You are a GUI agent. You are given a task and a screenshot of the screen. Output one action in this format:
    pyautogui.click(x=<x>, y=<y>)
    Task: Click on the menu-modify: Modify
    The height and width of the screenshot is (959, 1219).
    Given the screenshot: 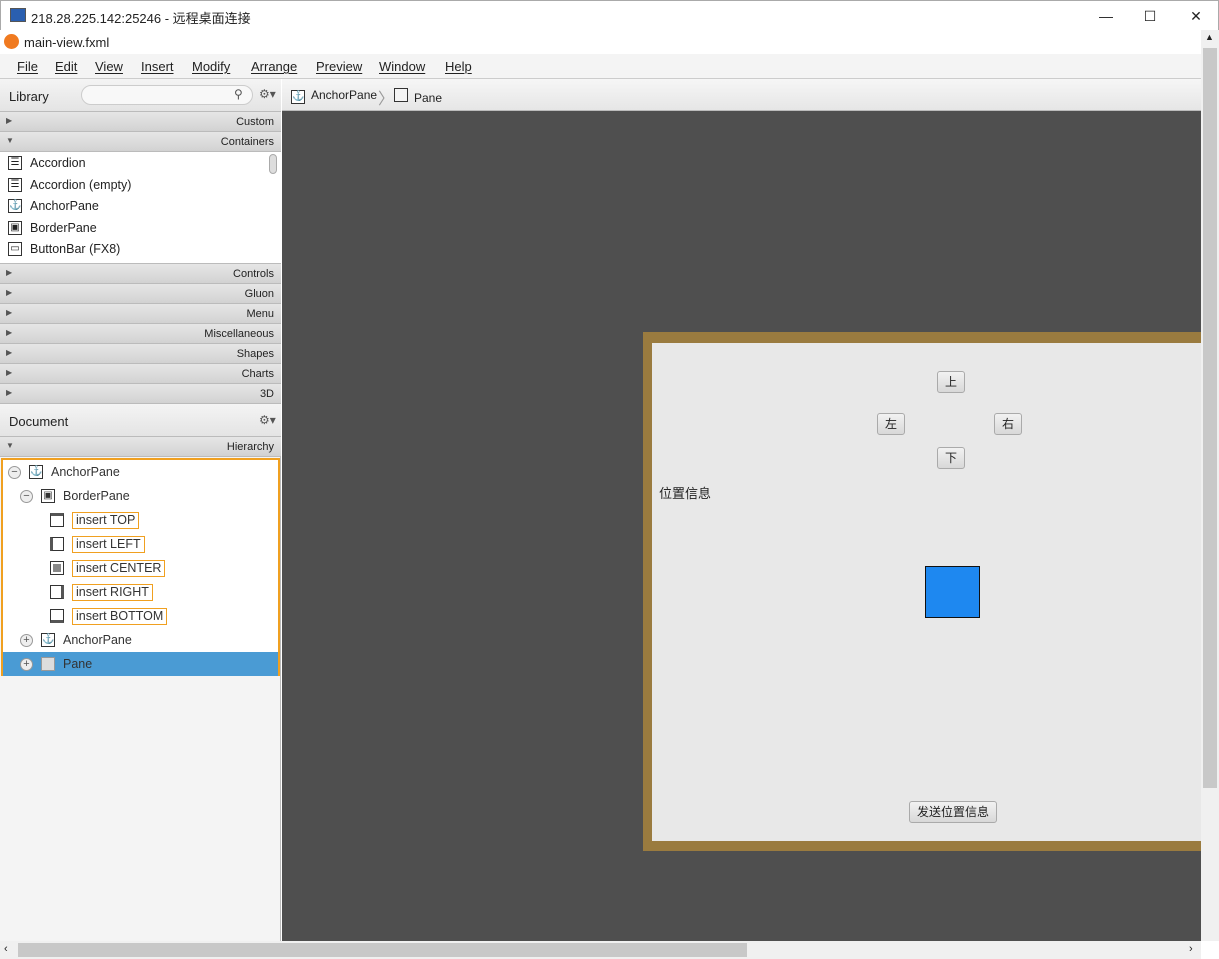 What is the action you would take?
    pyautogui.click(x=211, y=66)
    